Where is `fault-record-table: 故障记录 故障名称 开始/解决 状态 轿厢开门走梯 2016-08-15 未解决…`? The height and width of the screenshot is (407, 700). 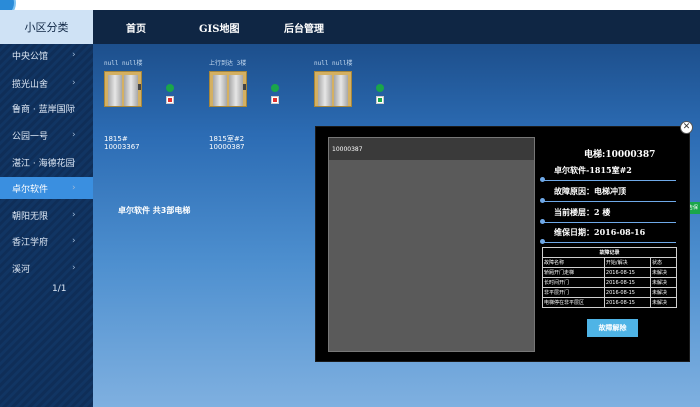
fault-record-table: 故障记录 故障名称 开始/解决 状态 轿厢开门走梯 2016-08-15 未解决… is located at coordinates (609, 277).